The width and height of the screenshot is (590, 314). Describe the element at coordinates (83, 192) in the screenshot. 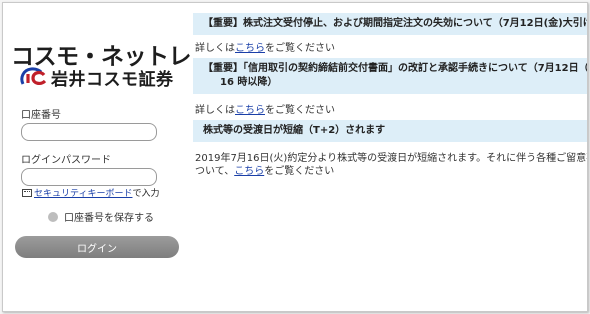

I see `security-keyboard-link: セキュリティキーボード` at that location.